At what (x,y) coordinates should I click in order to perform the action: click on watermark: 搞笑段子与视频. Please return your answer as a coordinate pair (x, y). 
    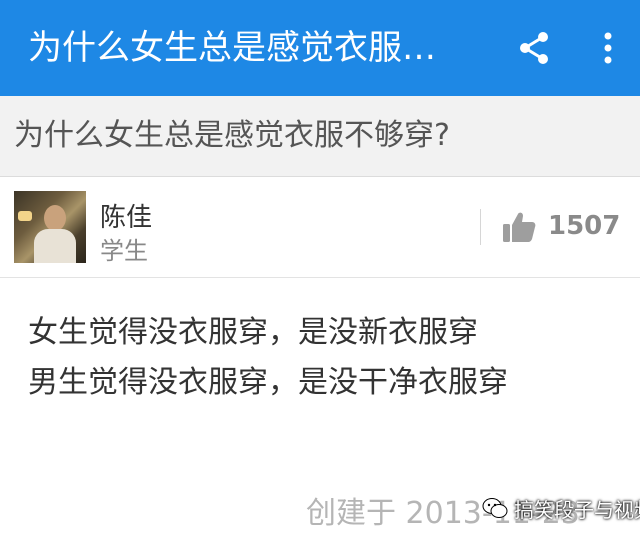
    Looking at the image, I should click on (561, 508).